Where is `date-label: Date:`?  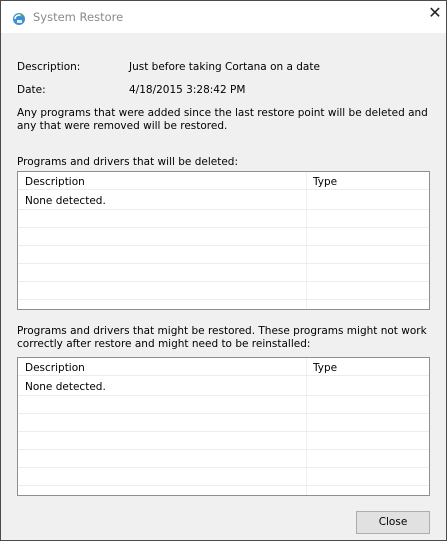
date-label: Date: is located at coordinates (31, 90).